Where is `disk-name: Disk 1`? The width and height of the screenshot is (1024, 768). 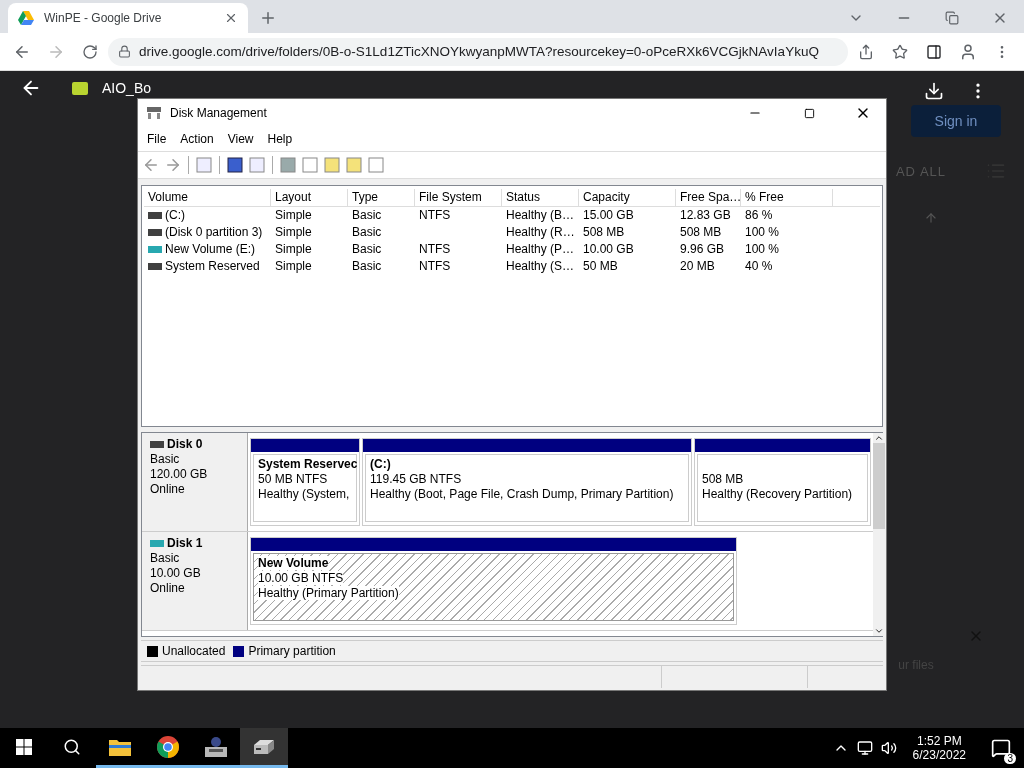 disk-name: Disk 1 is located at coordinates (185, 543).